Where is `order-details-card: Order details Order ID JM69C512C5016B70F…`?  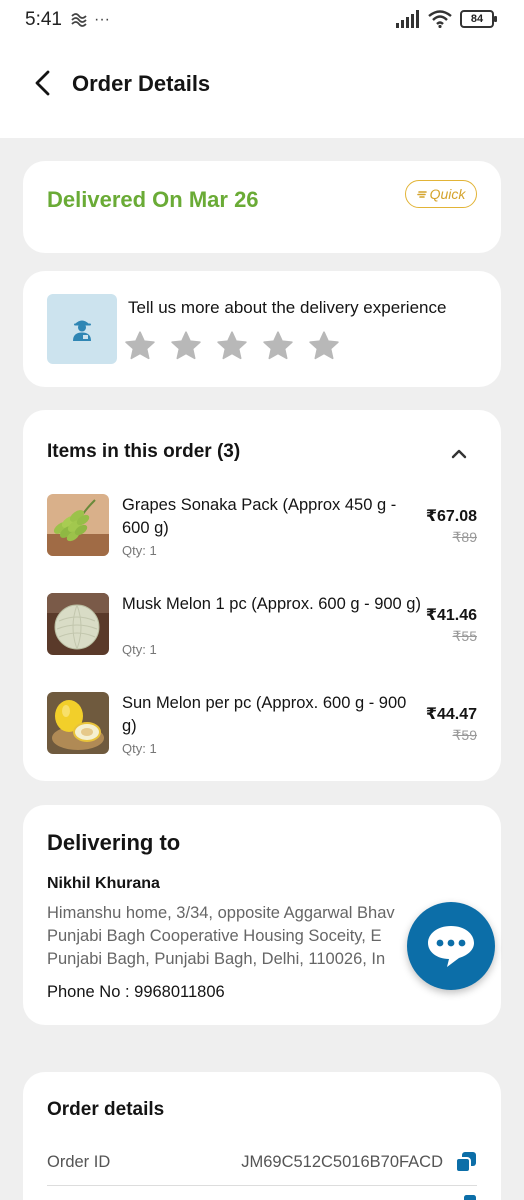 order-details-card: Order details Order ID JM69C512C5016B70F… is located at coordinates (262, 1136).